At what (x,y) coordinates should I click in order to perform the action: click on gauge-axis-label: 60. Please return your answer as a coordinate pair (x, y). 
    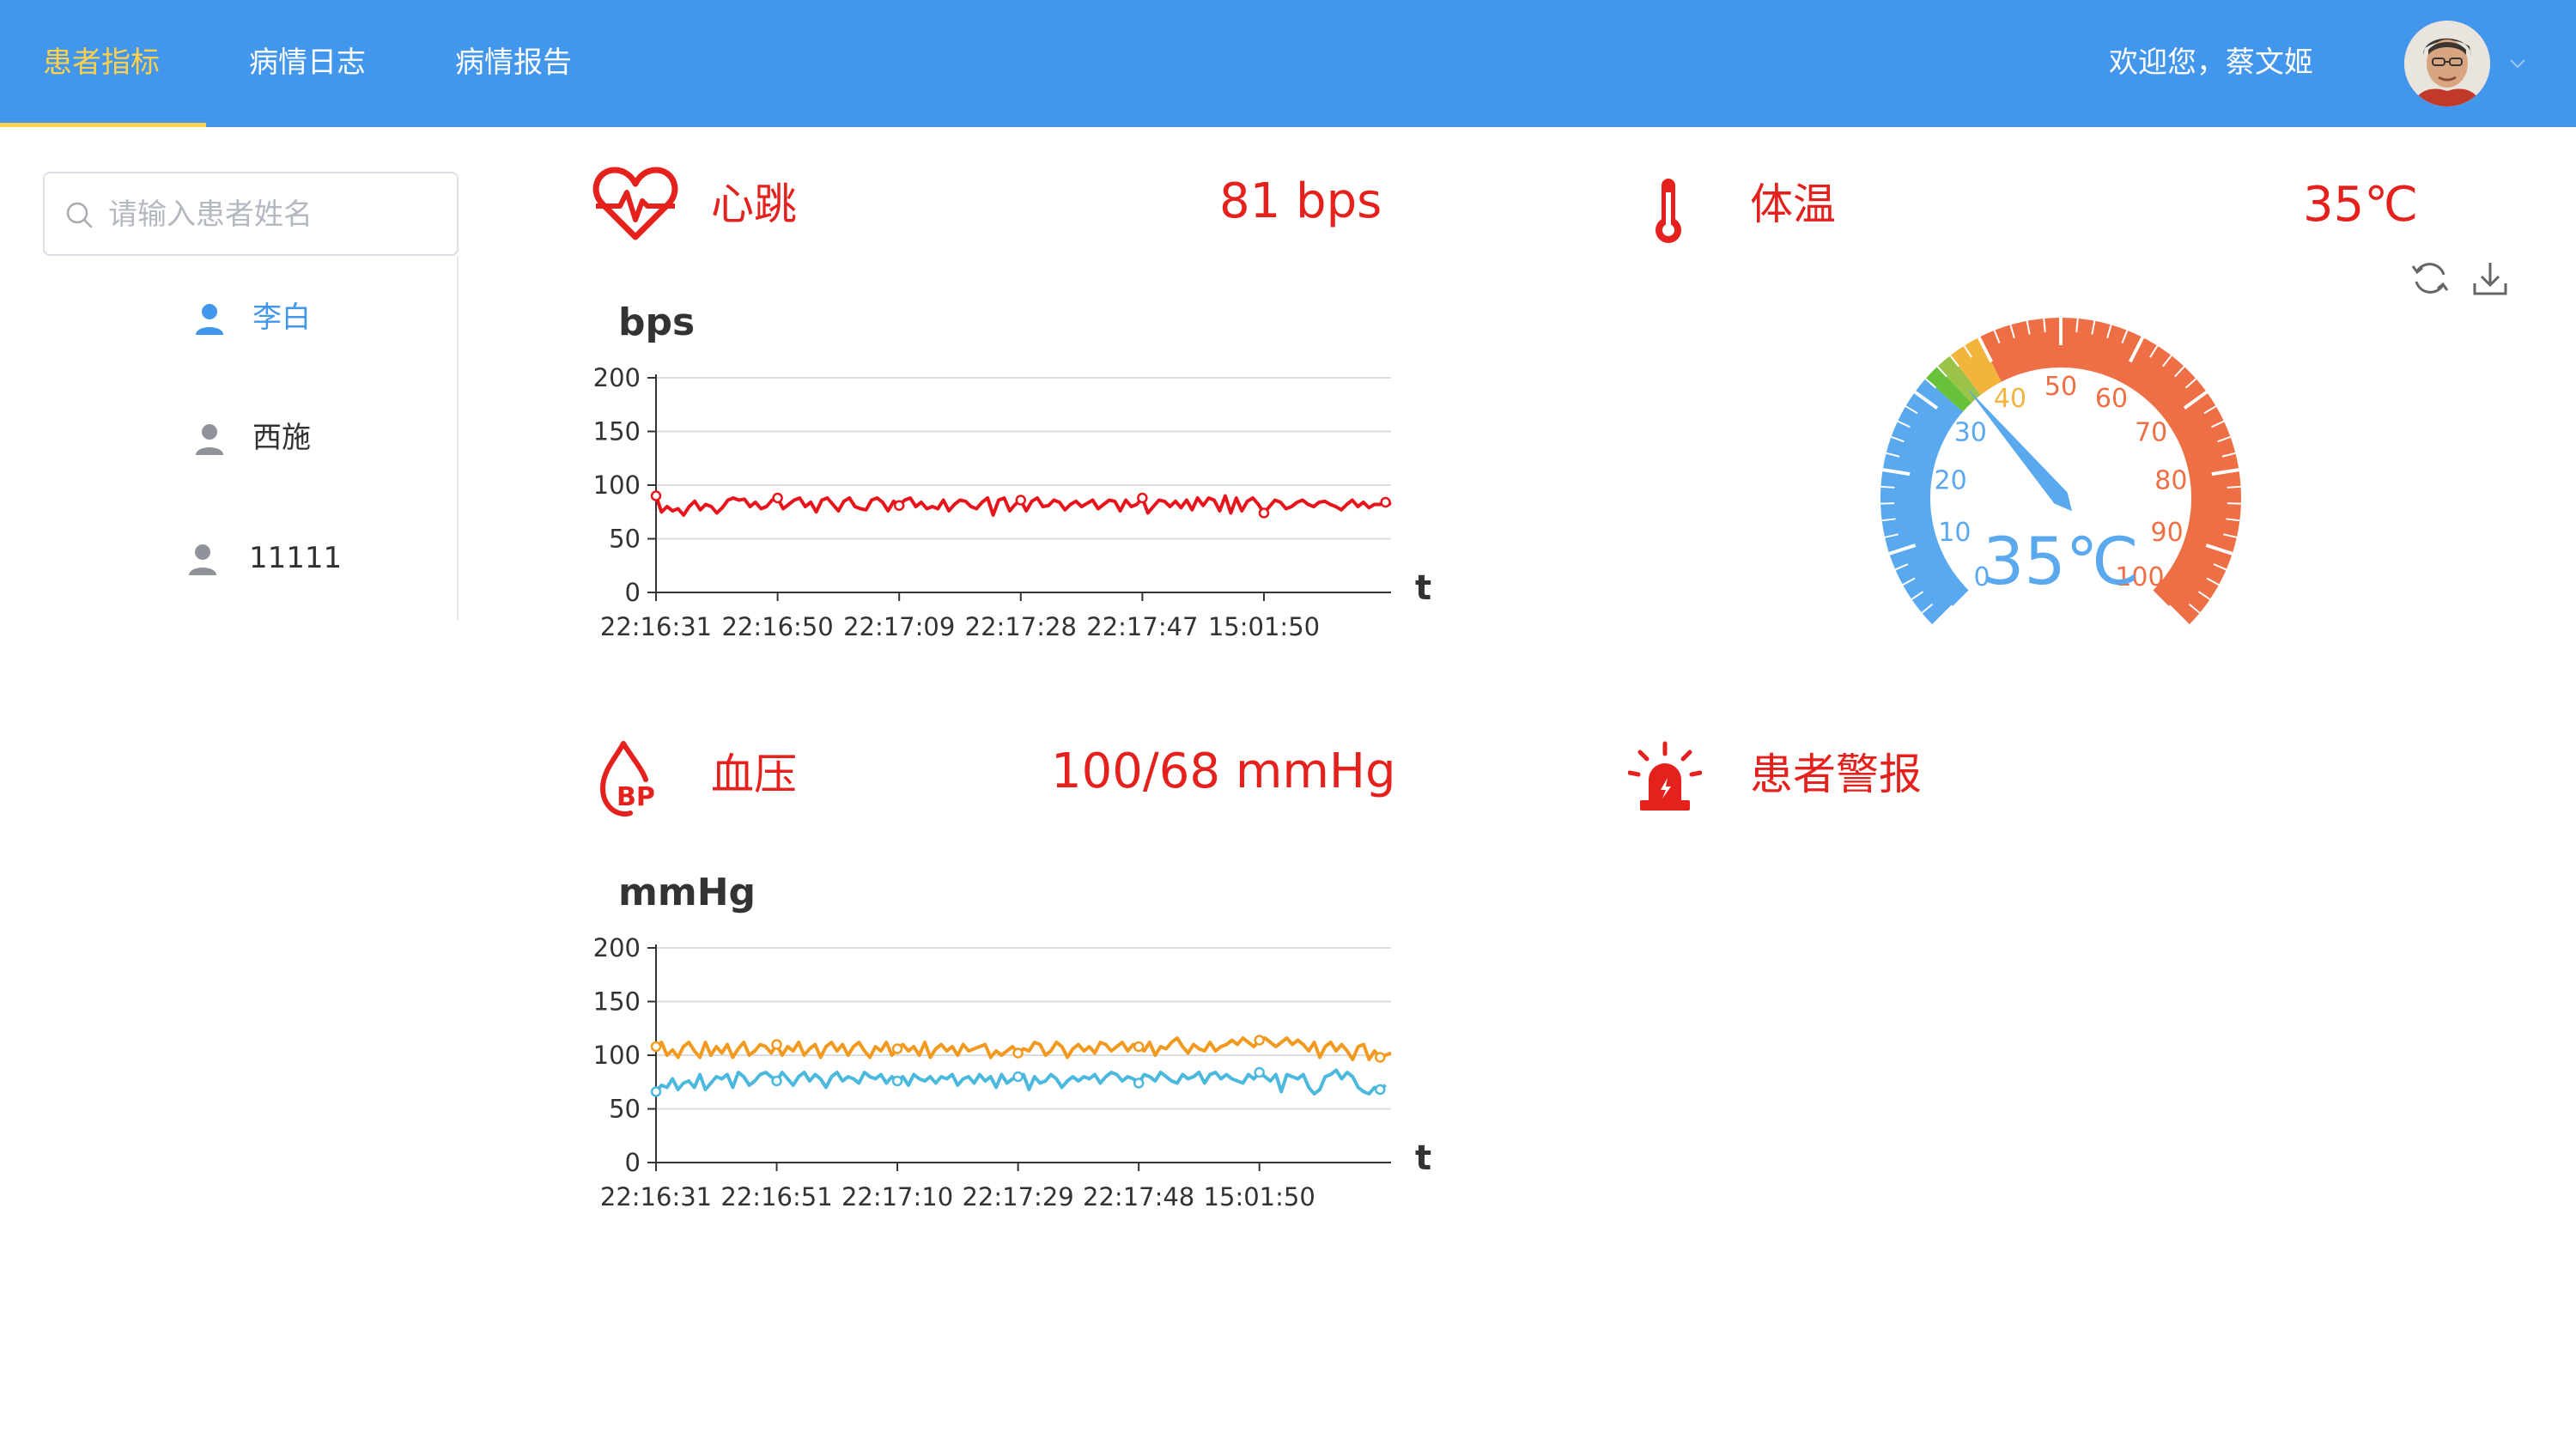
    Looking at the image, I should click on (2112, 399).